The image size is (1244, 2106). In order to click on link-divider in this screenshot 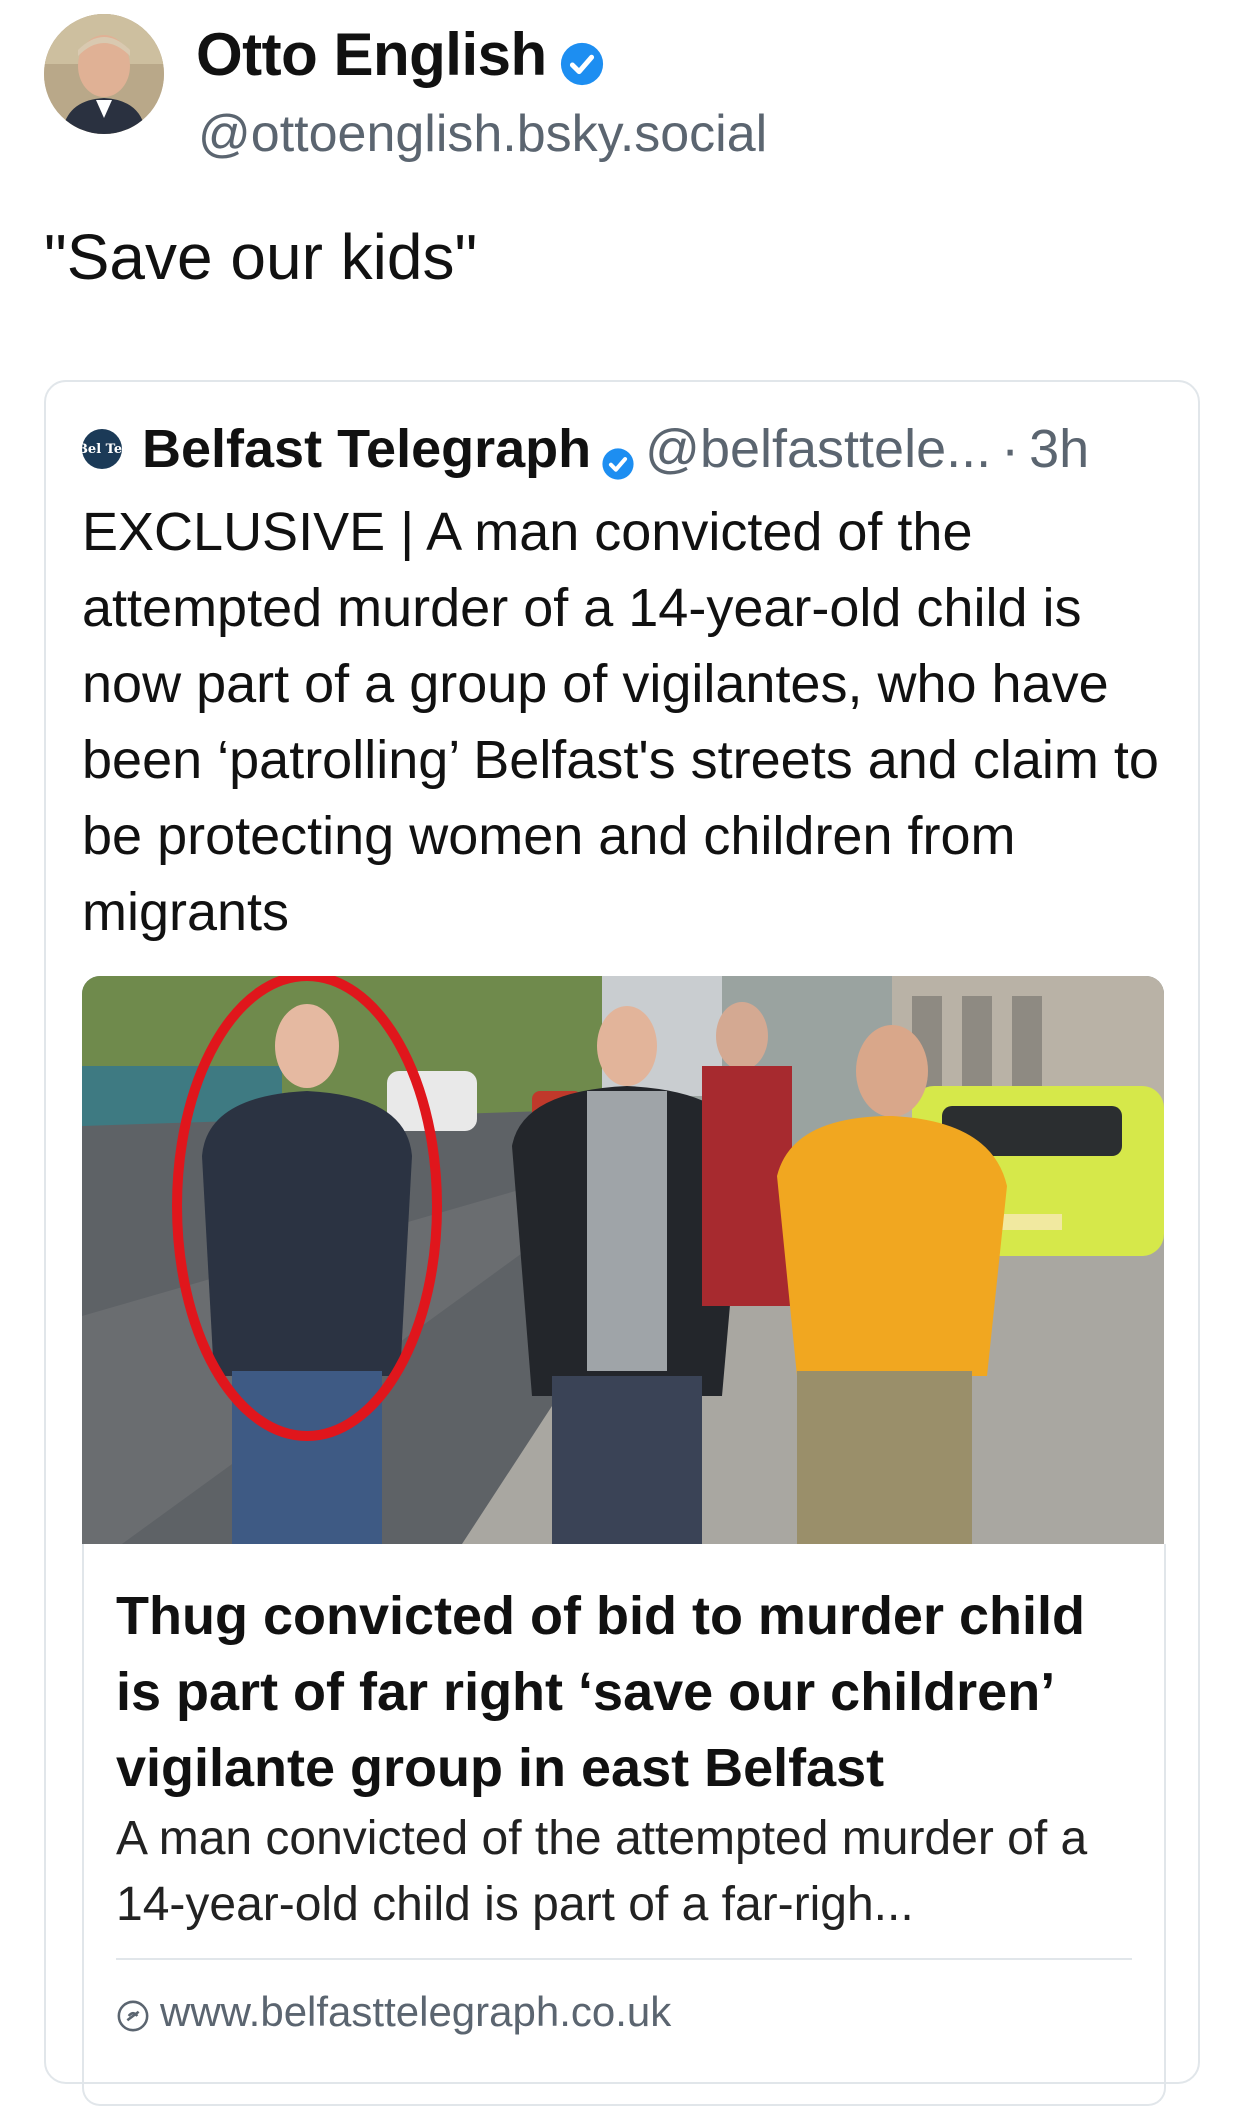, I will do `click(624, 1959)`.